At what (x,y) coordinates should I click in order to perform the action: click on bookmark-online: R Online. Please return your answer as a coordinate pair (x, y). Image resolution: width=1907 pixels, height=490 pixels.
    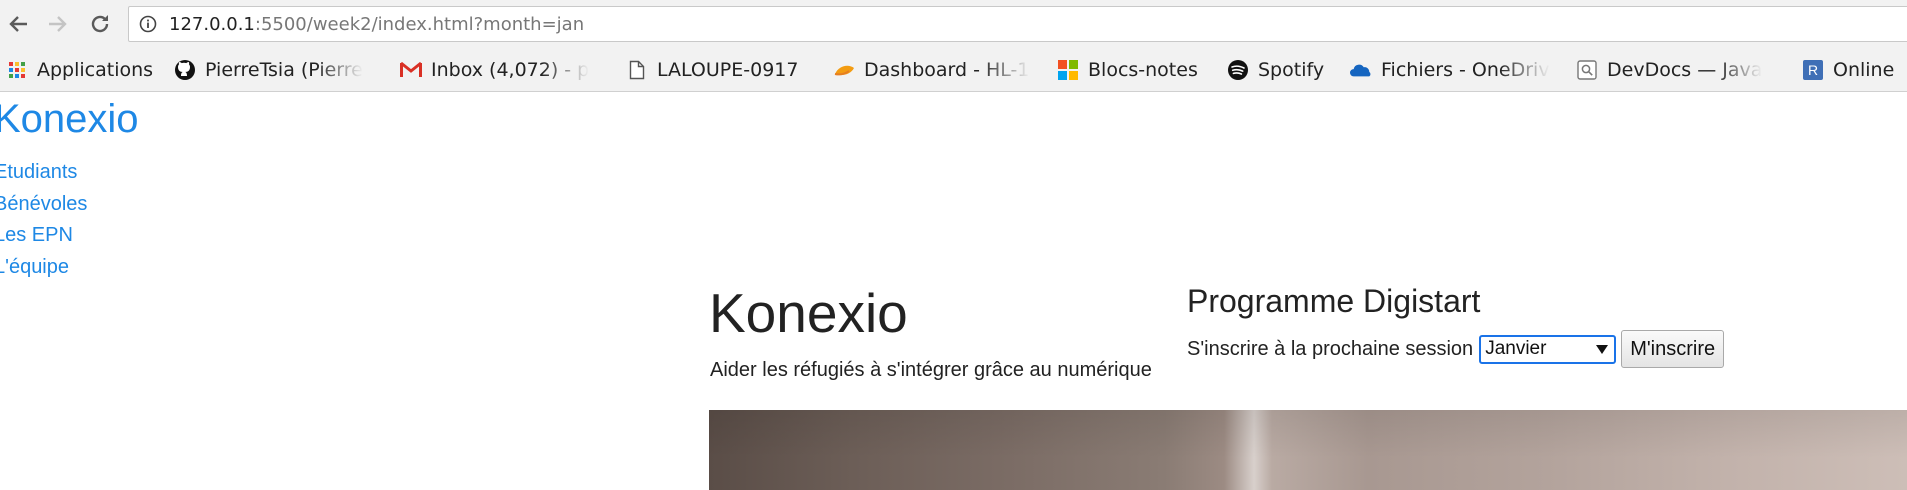
    Looking at the image, I should click on (1848, 70).